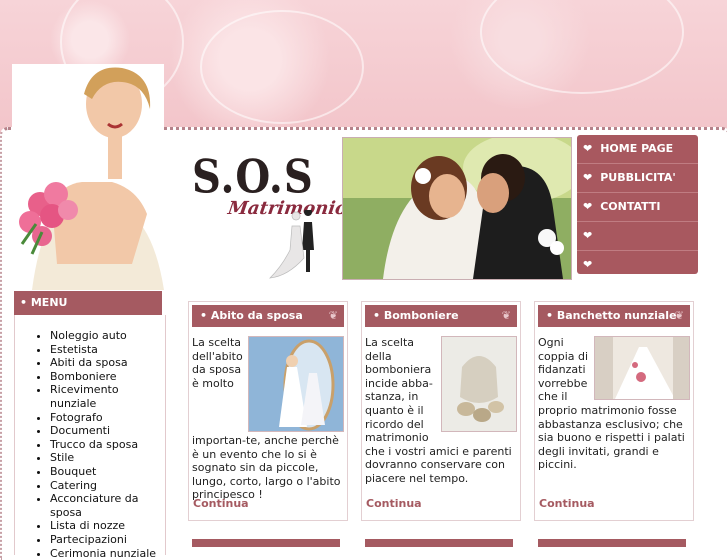 The image size is (727, 560). I want to click on nav-pubblicita: ❤ PUBBLICITA', so click(637, 178).